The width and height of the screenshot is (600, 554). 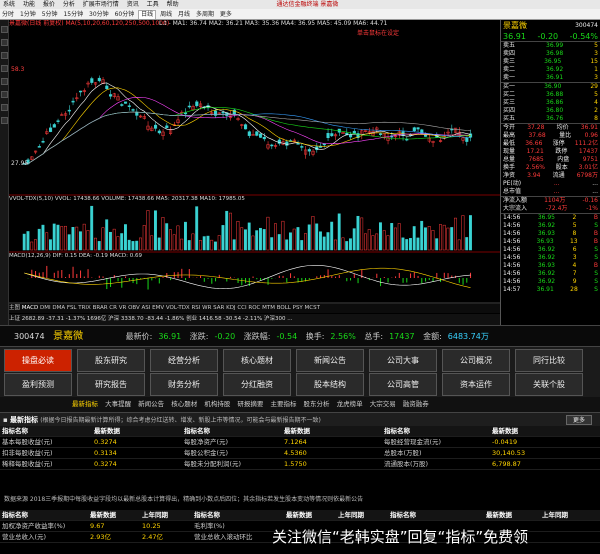 What do you see at coordinates (268, 308) in the screenshot?
I see `indicator-tab: MTM` at bounding box center [268, 308].